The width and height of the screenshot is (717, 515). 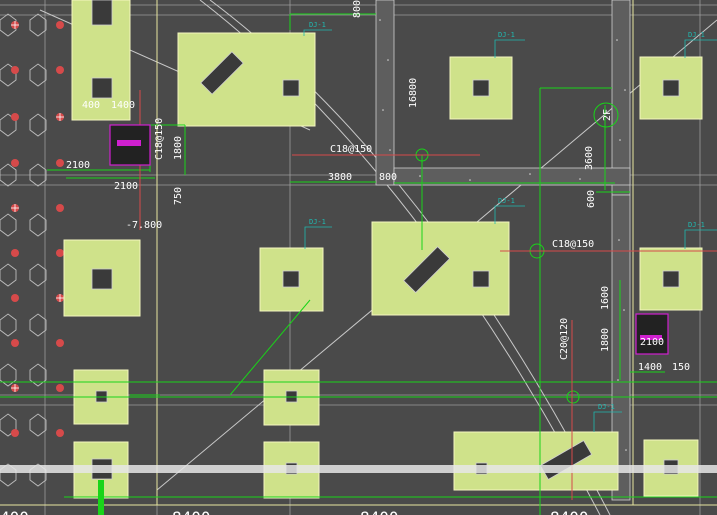 What do you see at coordinates (606, 407) in the screenshot?
I see `footing-tag-7: DJ-1` at bounding box center [606, 407].